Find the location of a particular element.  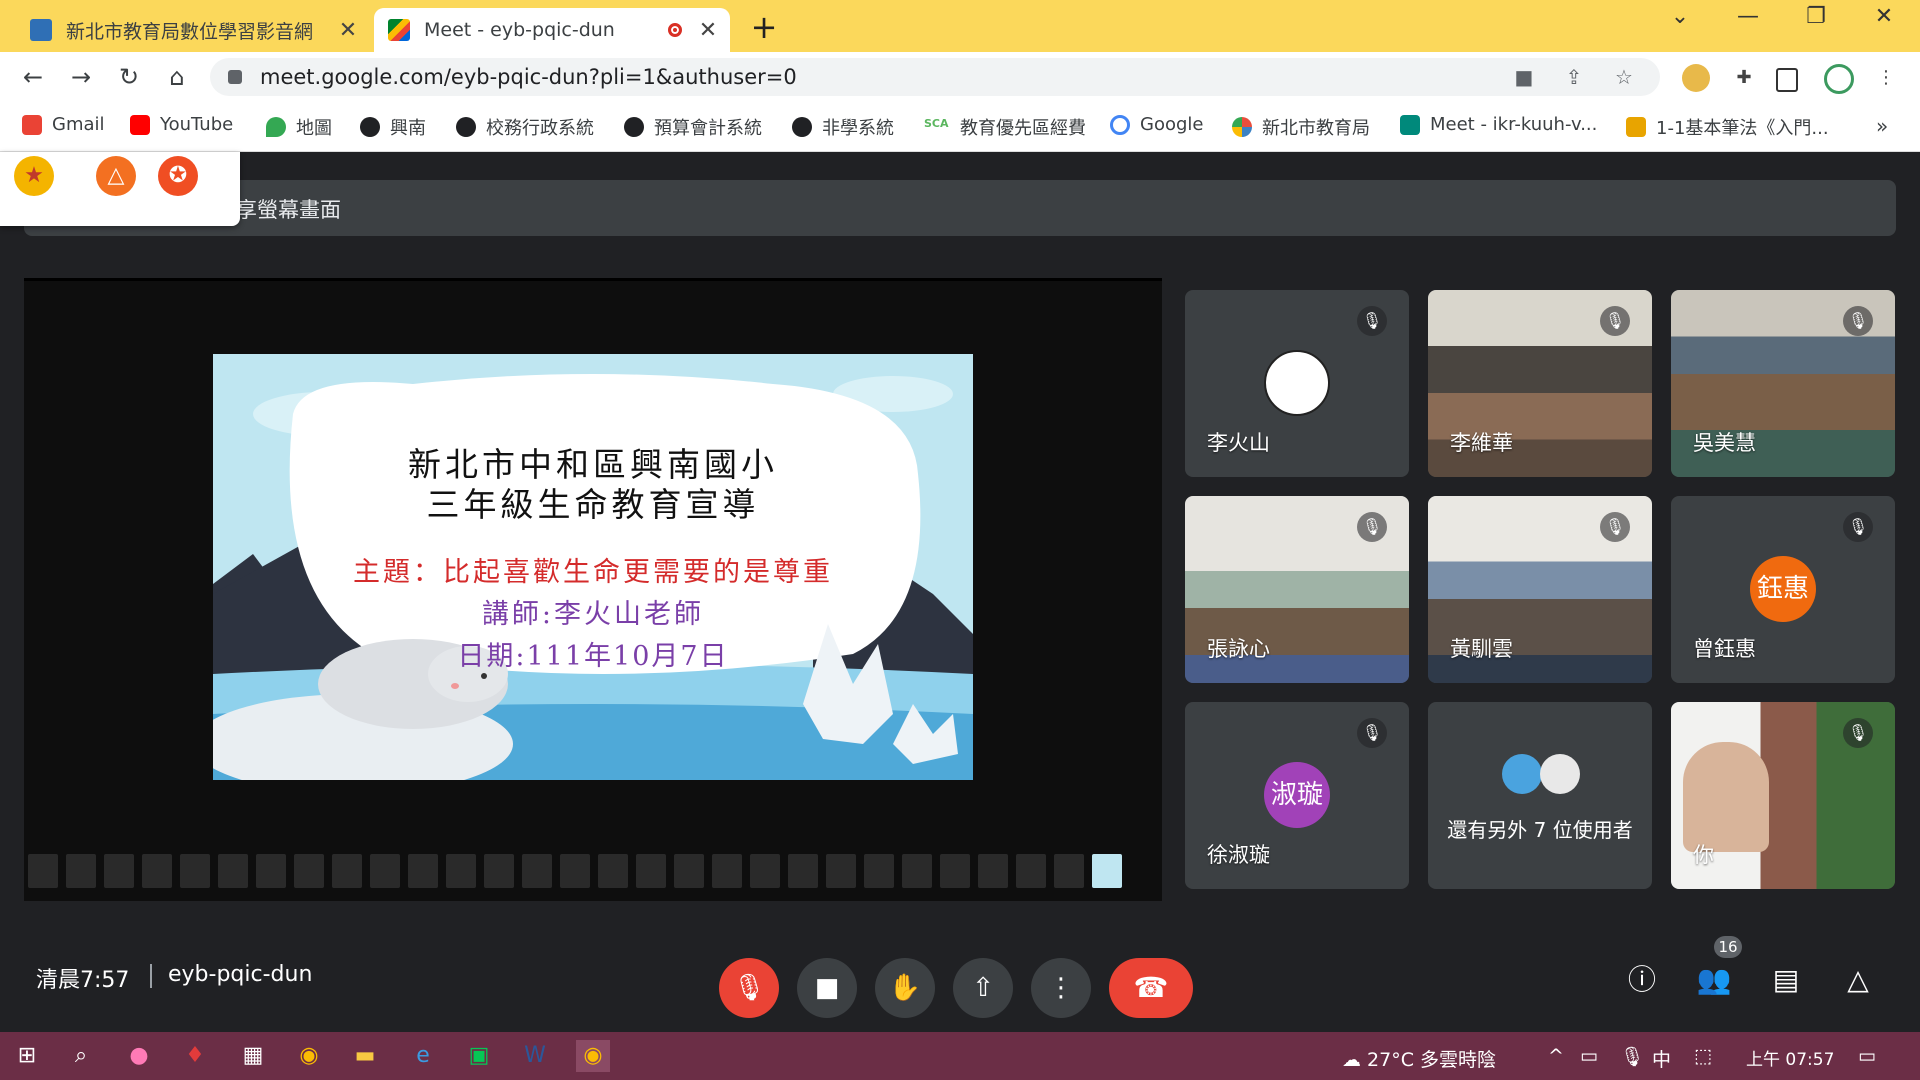

bookmark-ntpc-edu: 新北市教育局 is located at coordinates (1301, 127).